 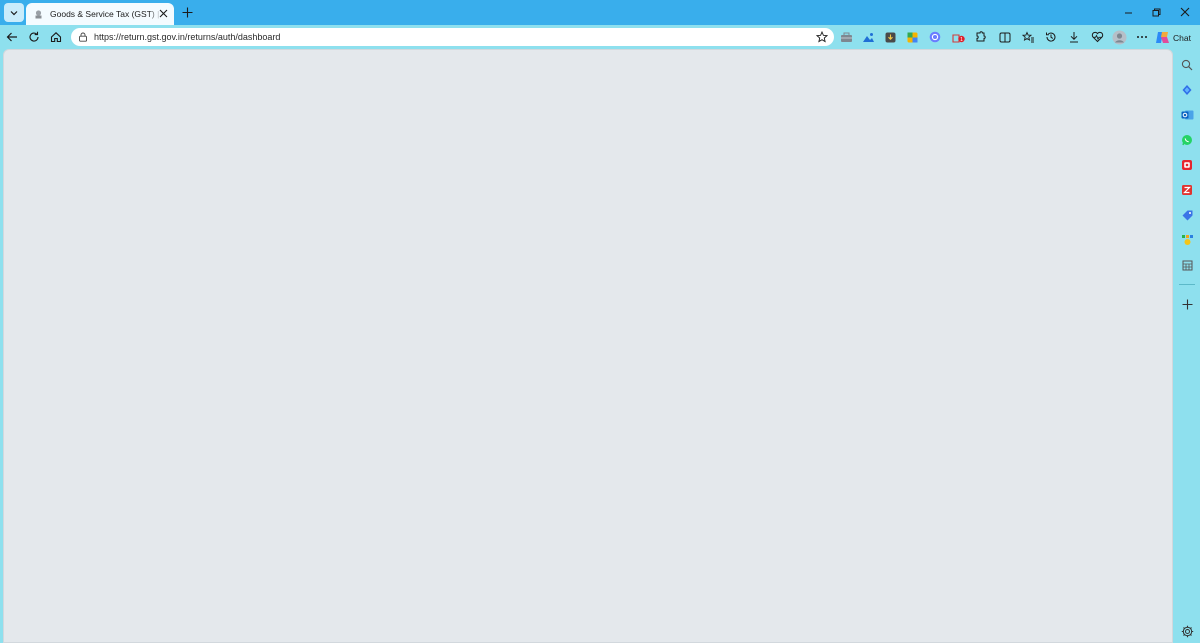 I want to click on chevron-down-icon, so click(x=14, y=12).